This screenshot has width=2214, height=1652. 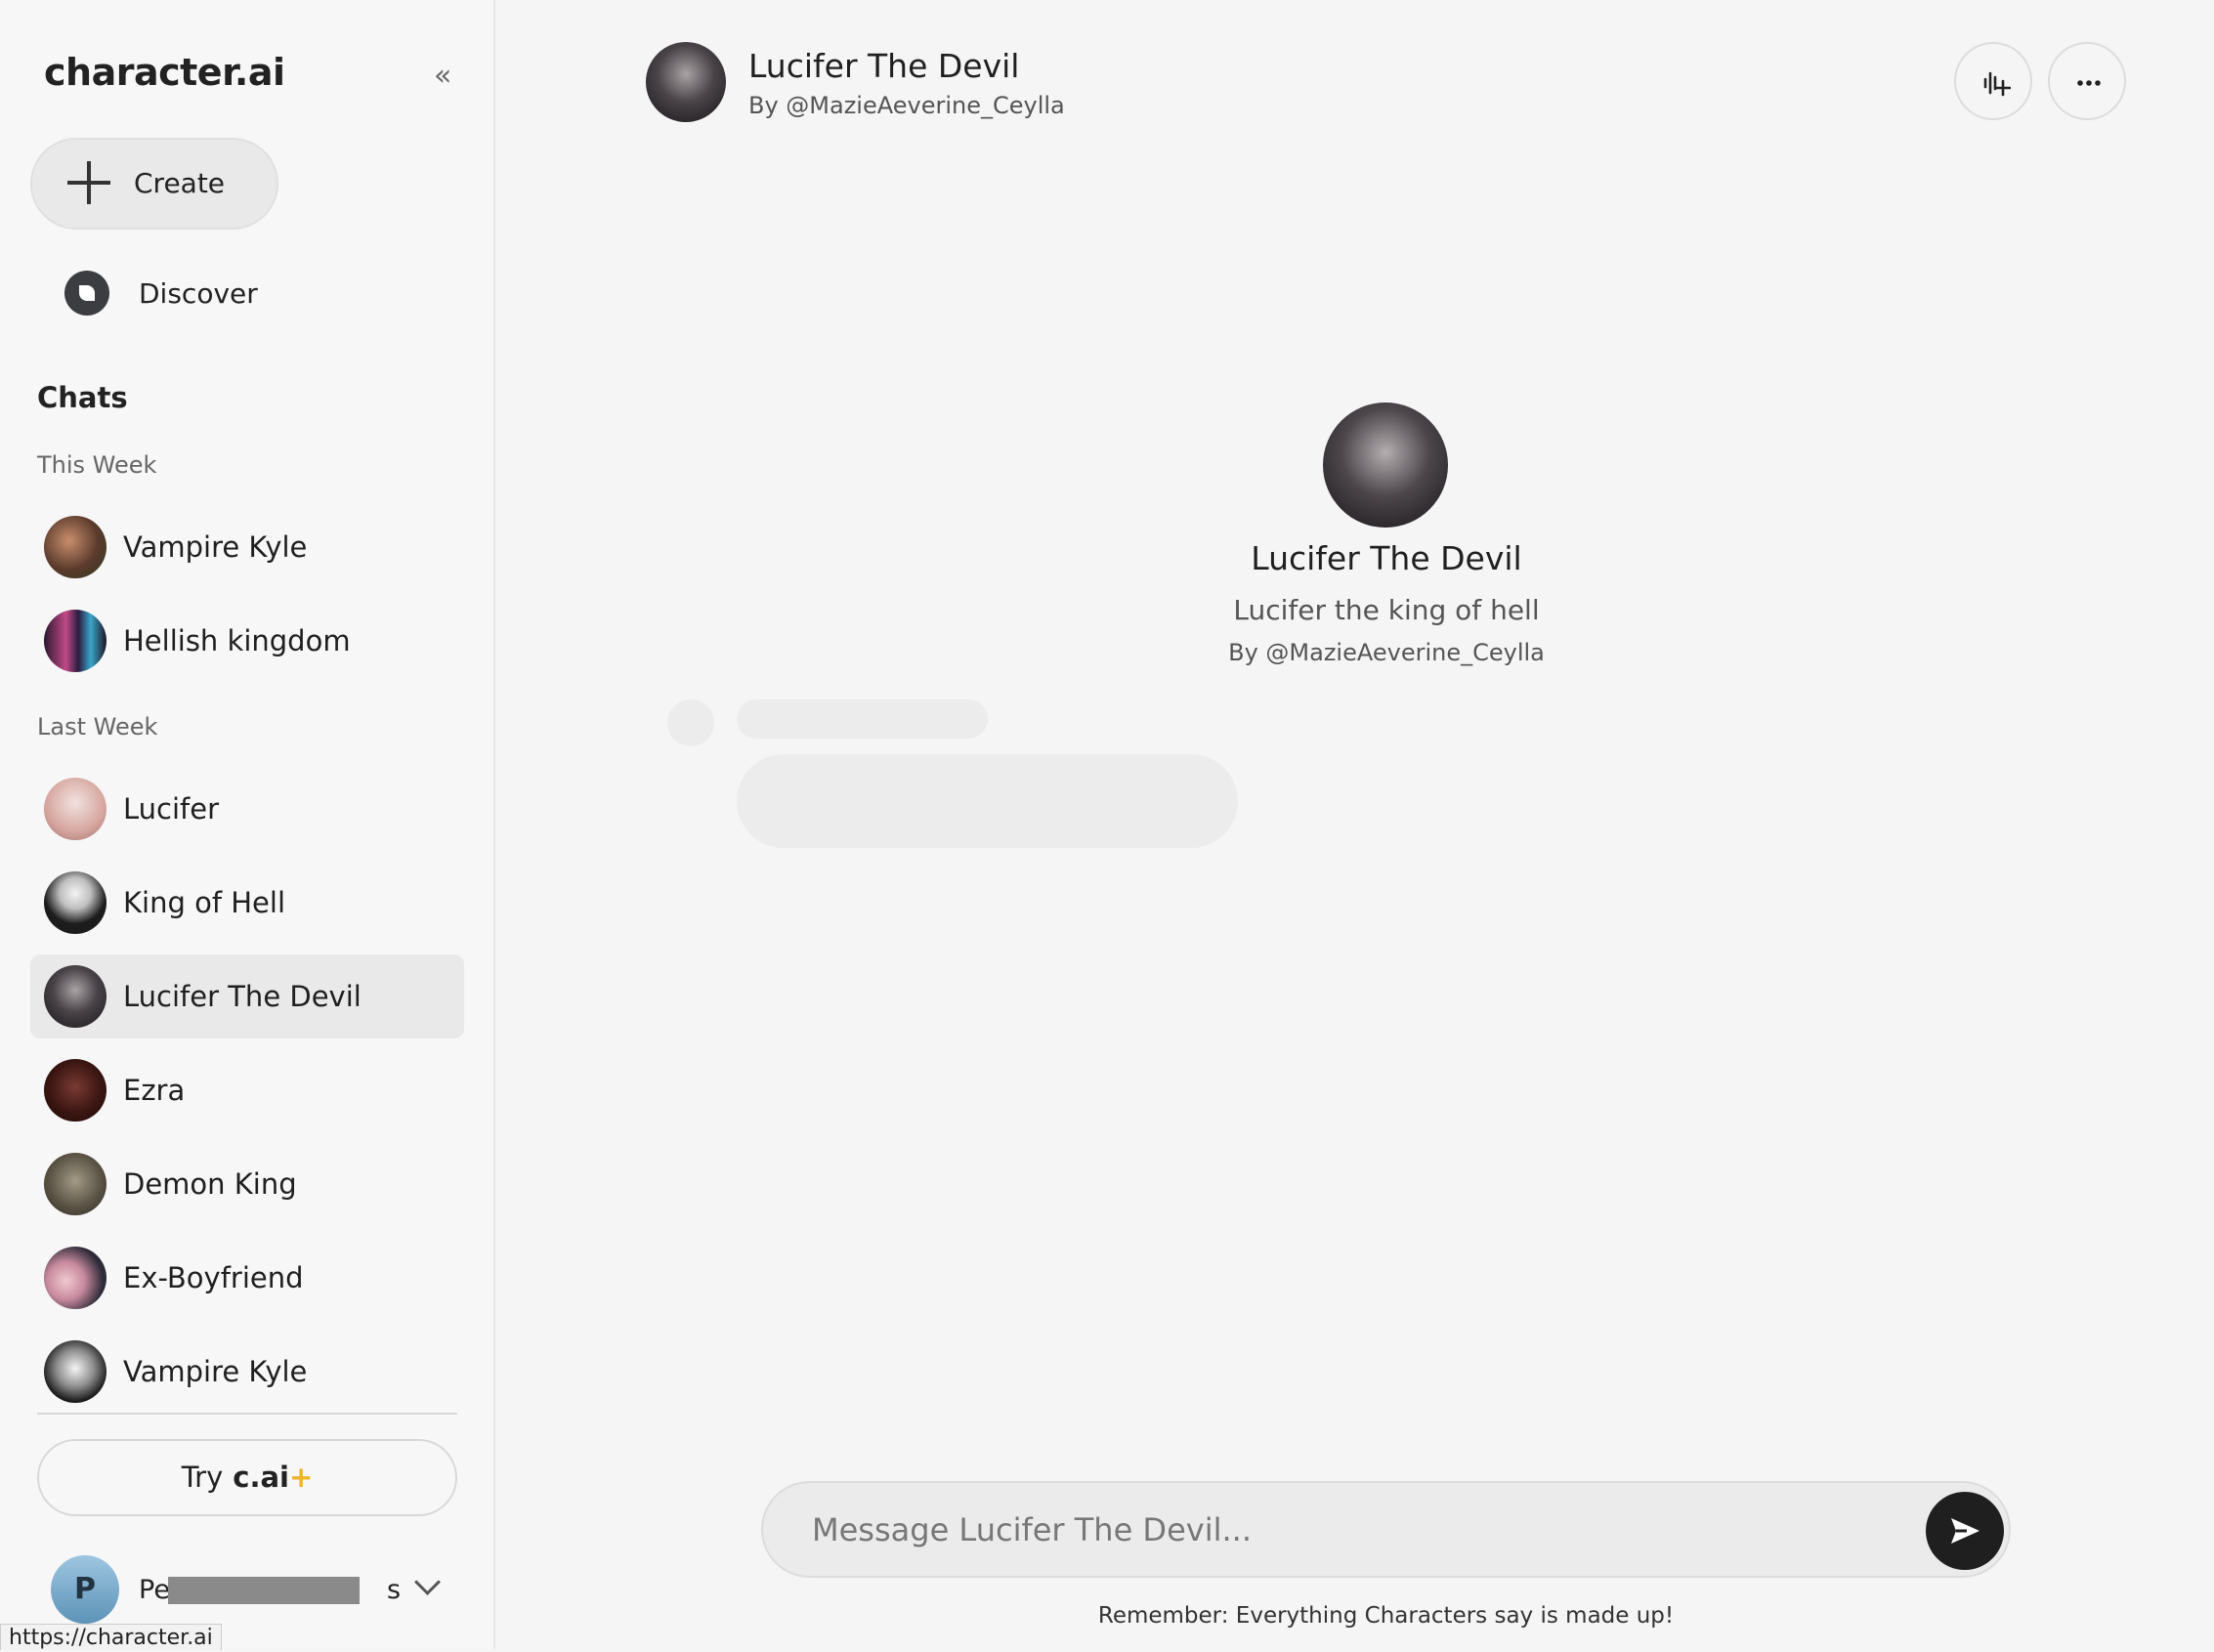 I want to click on try-cai-plus-button: Try c.ai+, so click(x=247, y=1477).